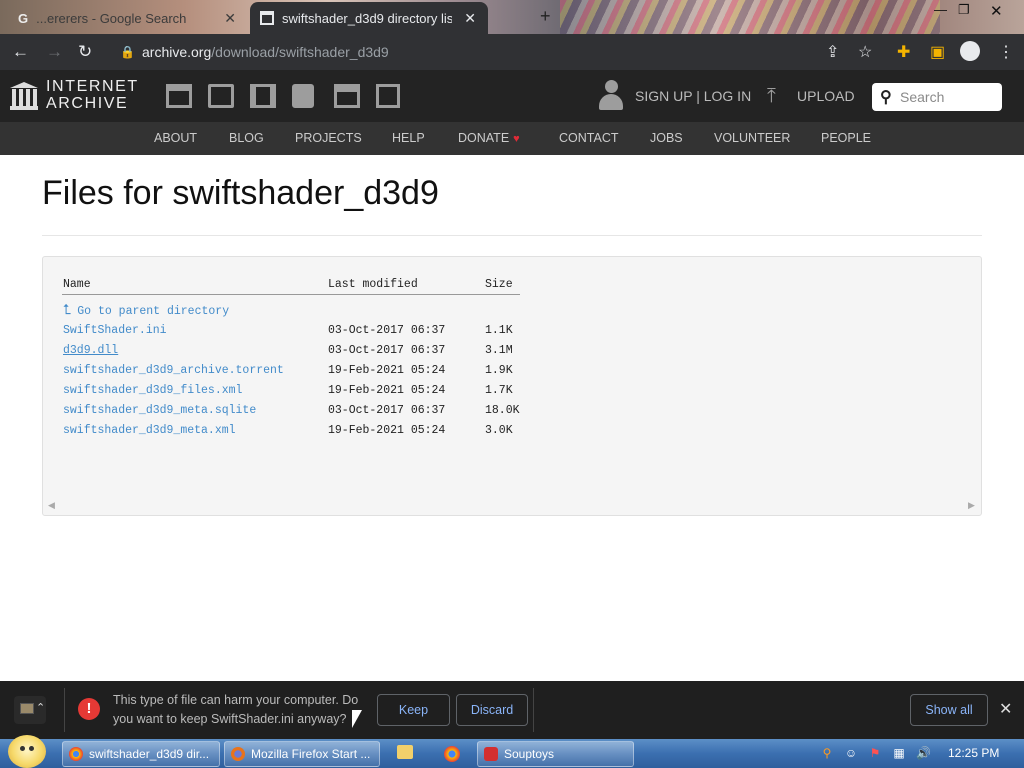 This screenshot has width=1024, height=768. I want to click on tab-label: ...ererers - Google Search, so click(111, 18).